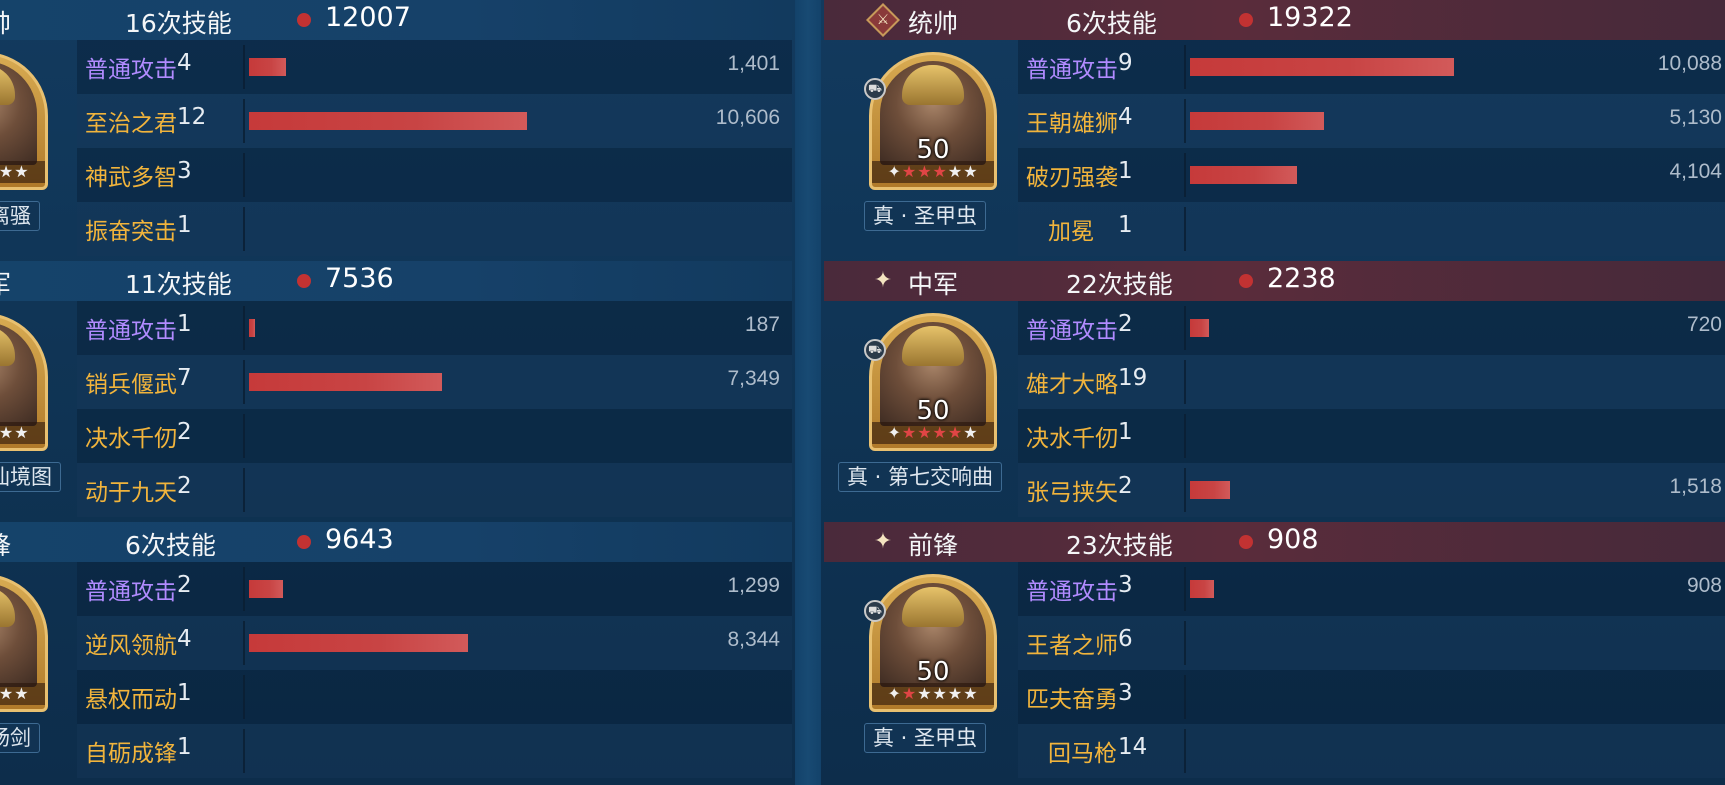 The image size is (1725, 785). I want to click on skill-count: 23次技能, so click(1119, 545).